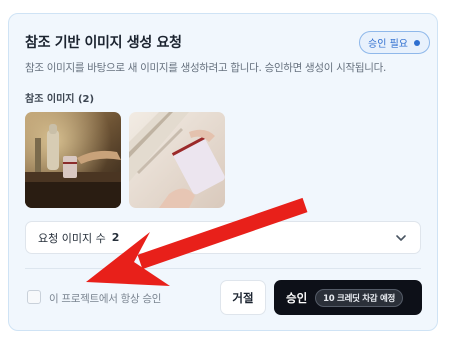 Image resolution: width=451 pixels, height=342 pixels. What do you see at coordinates (416, 42) in the screenshot?
I see `status-dot-icon` at bounding box center [416, 42].